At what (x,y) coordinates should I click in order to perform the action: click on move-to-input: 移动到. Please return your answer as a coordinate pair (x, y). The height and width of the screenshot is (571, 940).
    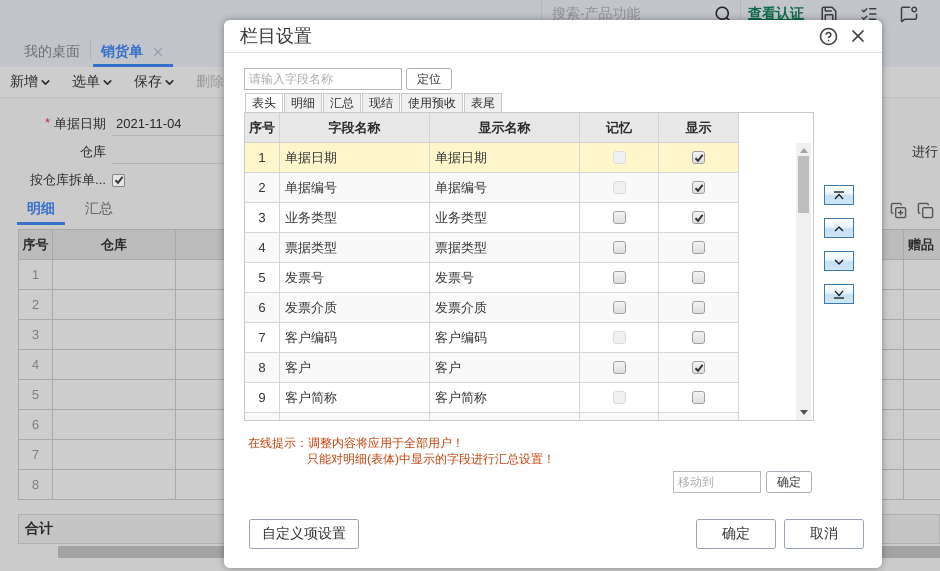
    Looking at the image, I should click on (717, 482).